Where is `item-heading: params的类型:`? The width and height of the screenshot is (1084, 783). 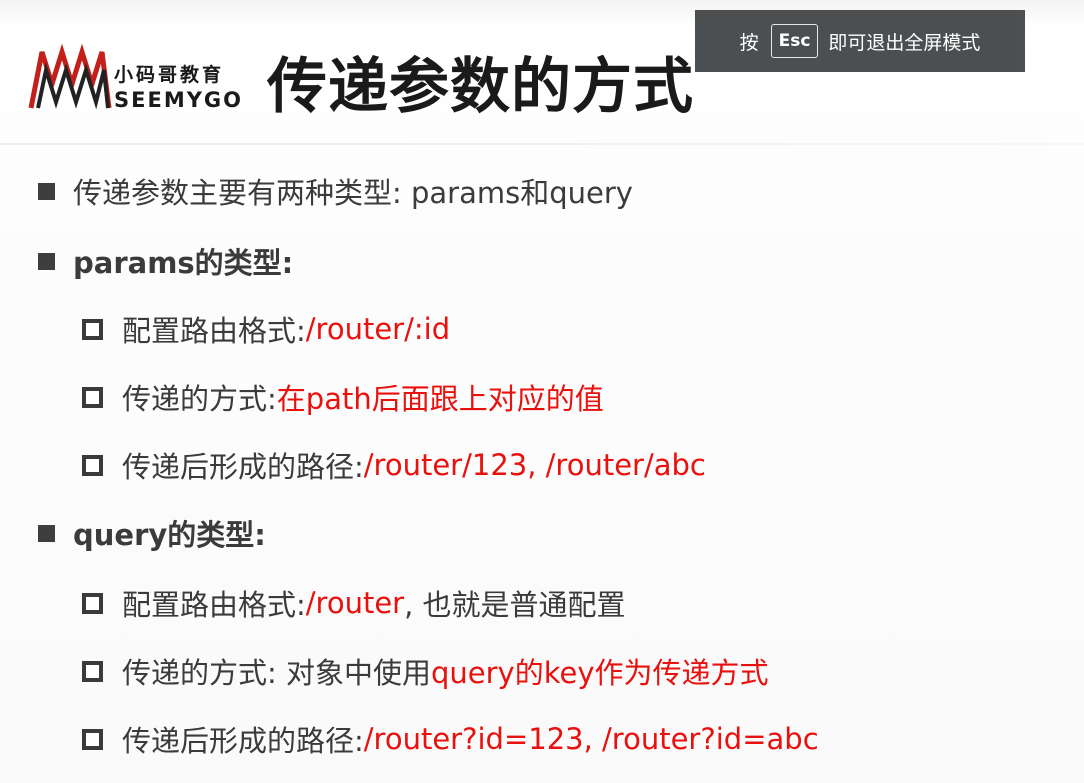 item-heading: params的类型: is located at coordinates (183, 263).